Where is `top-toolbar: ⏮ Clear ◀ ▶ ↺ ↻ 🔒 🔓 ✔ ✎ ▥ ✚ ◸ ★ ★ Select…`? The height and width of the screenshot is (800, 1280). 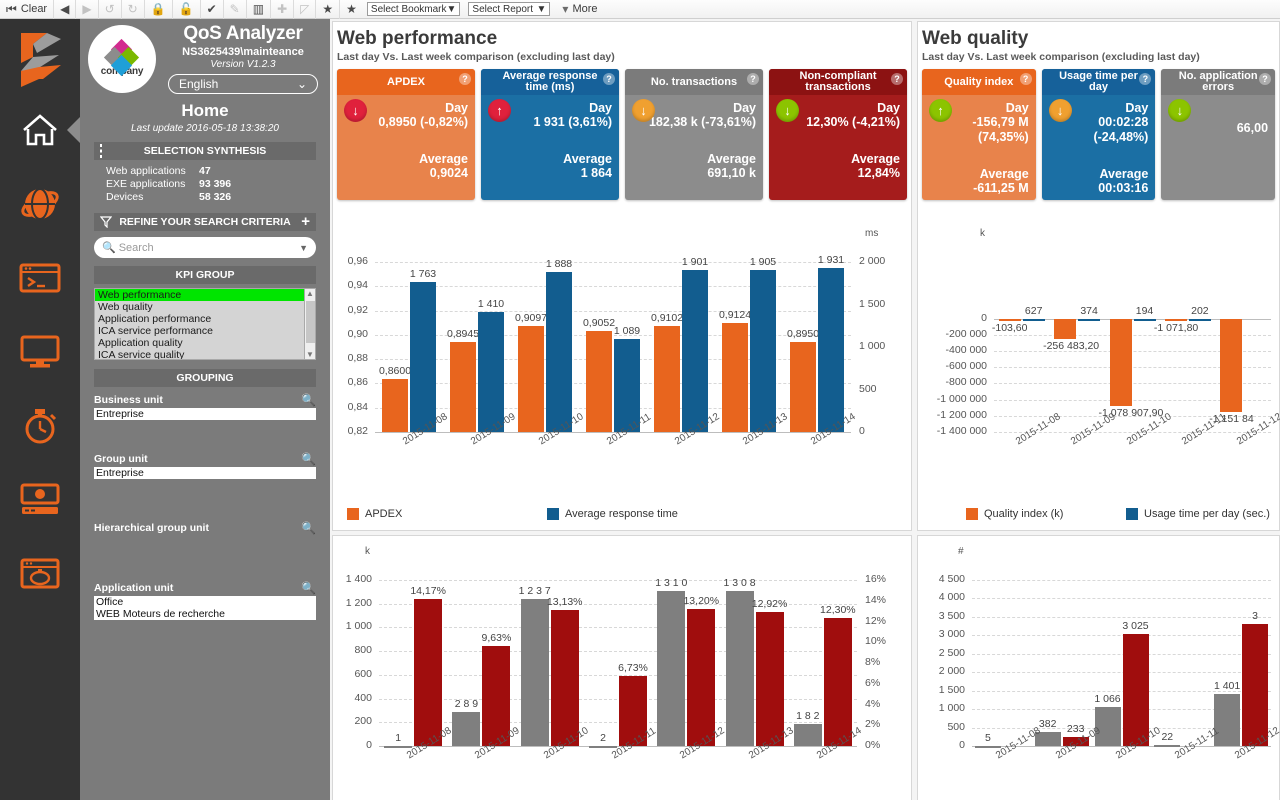
top-toolbar: ⏮ Clear ◀ ▶ ↺ ↻ 🔒 🔓 ✔ ✎ ▥ ✚ ◸ ★ ★ Select… is located at coordinates (640, 9).